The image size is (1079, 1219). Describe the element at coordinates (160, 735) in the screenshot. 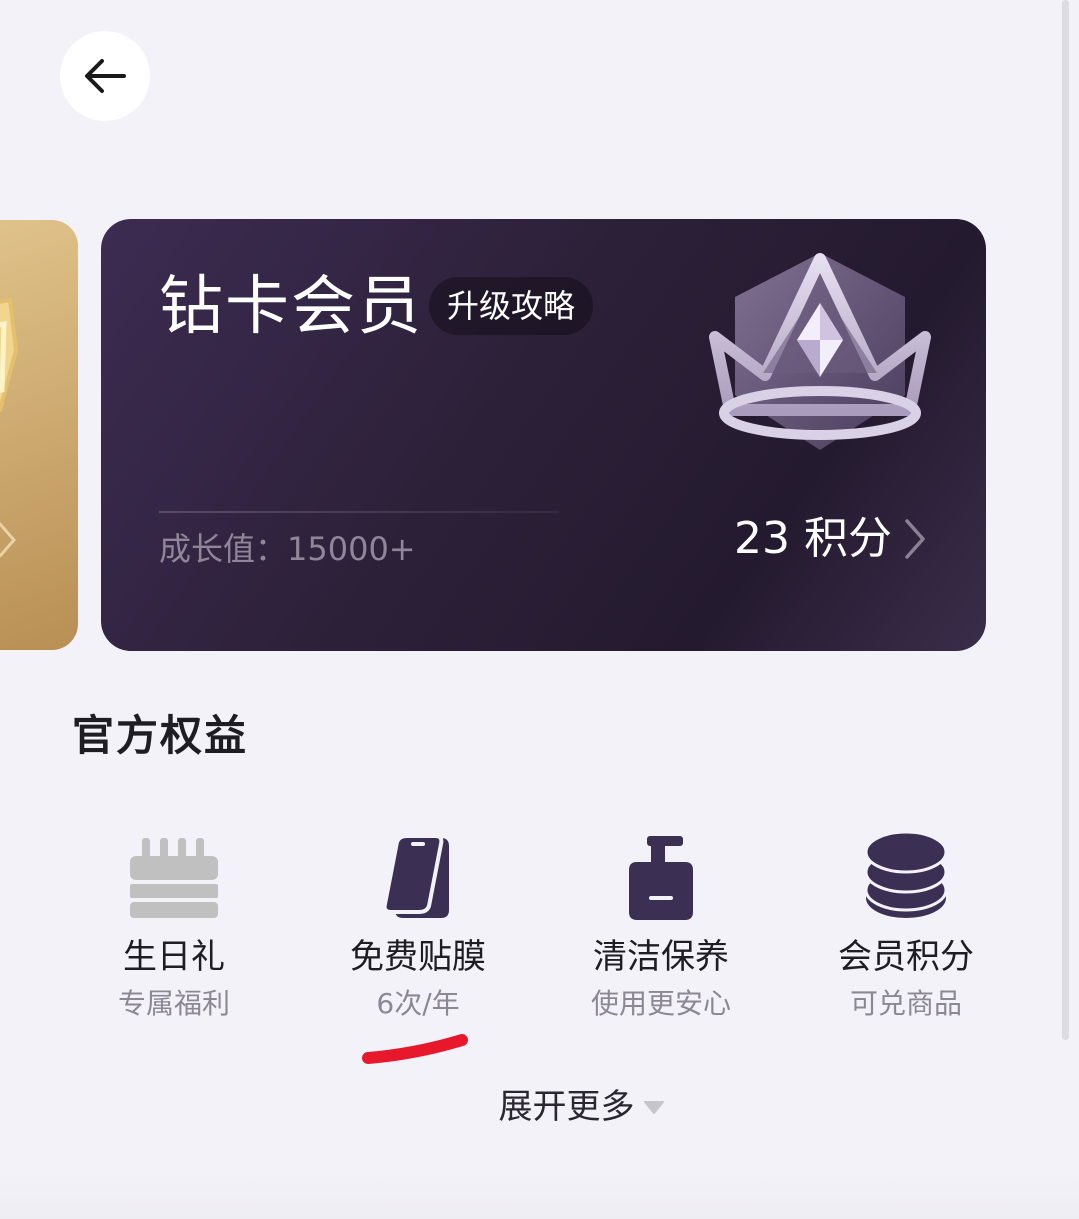

I see `section-title: 官方权益` at that location.